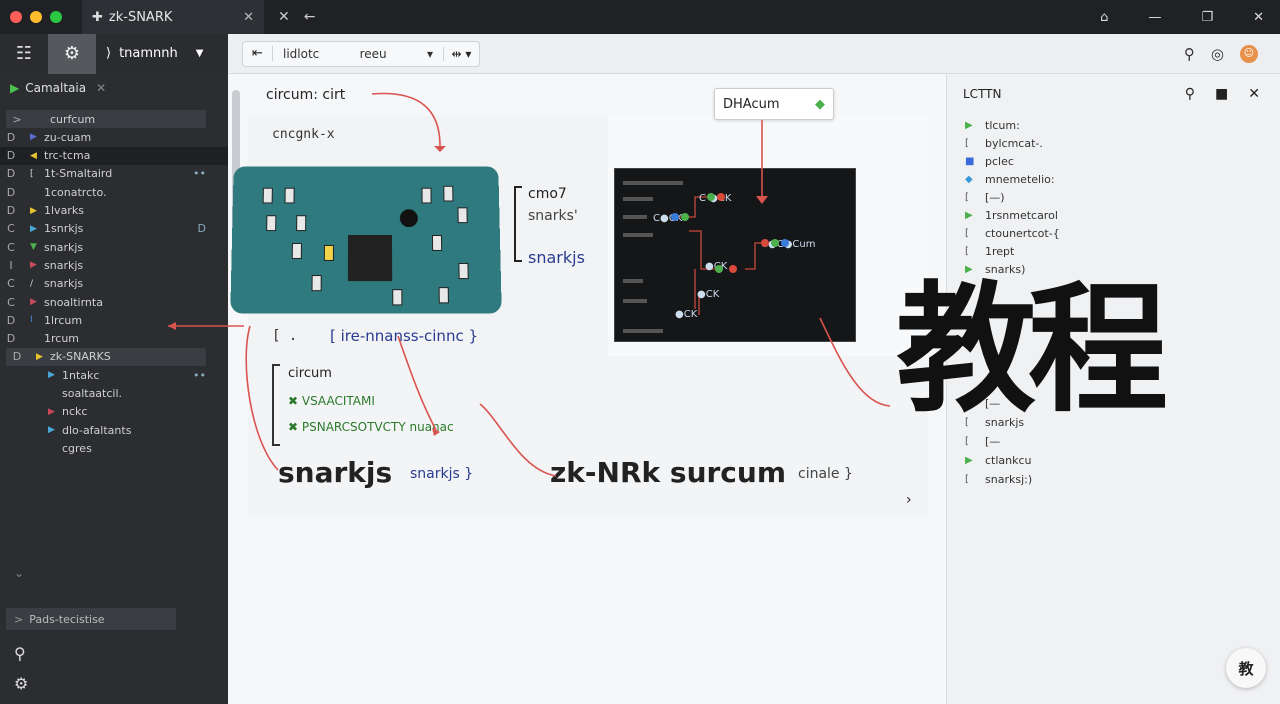 Image resolution: width=1280 pixels, height=704 pixels. I want to click on outline-item-label: bylcmcat-., so click(1014, 143).